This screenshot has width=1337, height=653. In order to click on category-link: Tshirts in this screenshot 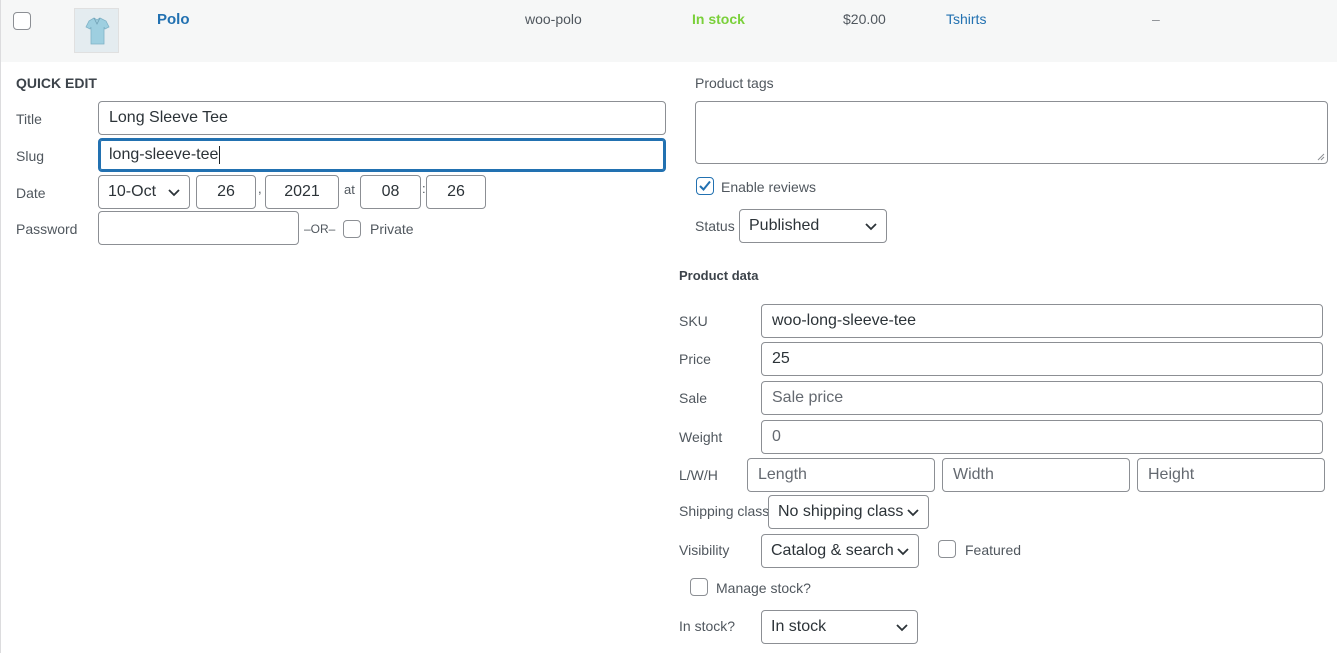, I will do `click(966, 19)`.